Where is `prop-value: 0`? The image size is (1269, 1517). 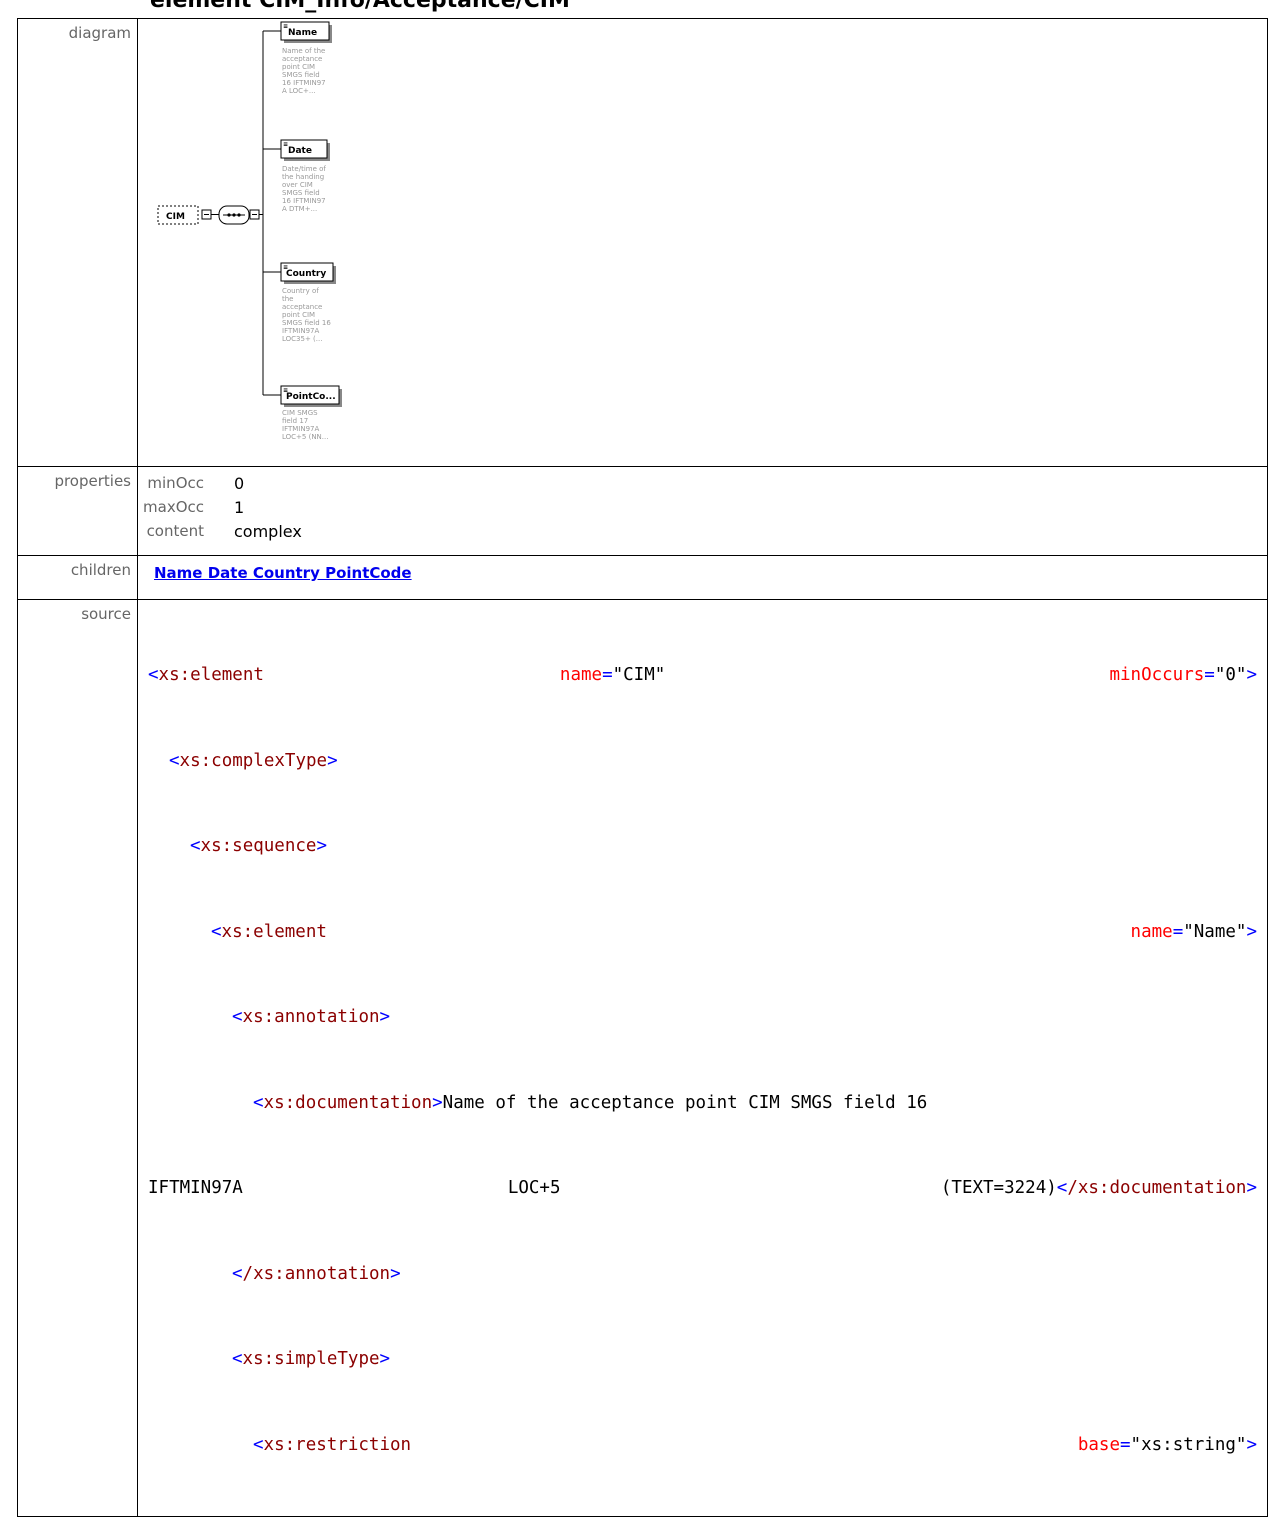
prop-value: 0 is located at coordinates (239, 483).